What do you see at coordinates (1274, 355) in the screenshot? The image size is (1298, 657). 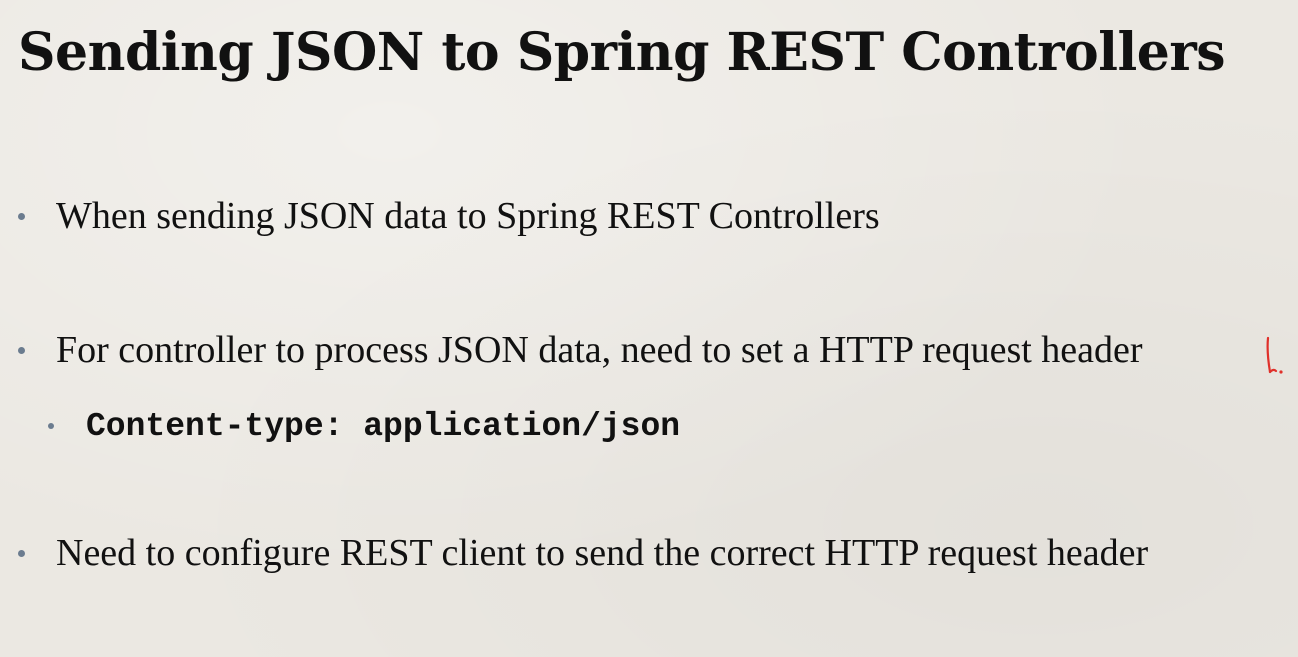 I see `handwritten-annotation-icon` at bounding box center [1274, 355].